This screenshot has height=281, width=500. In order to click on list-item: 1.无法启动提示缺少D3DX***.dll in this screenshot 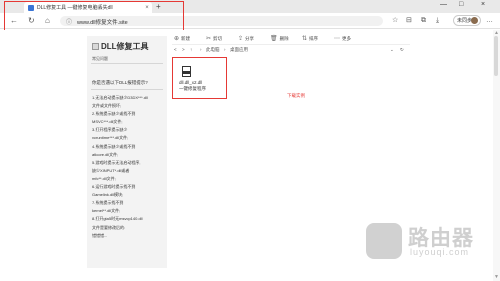, I will do `click(120, 97)`.